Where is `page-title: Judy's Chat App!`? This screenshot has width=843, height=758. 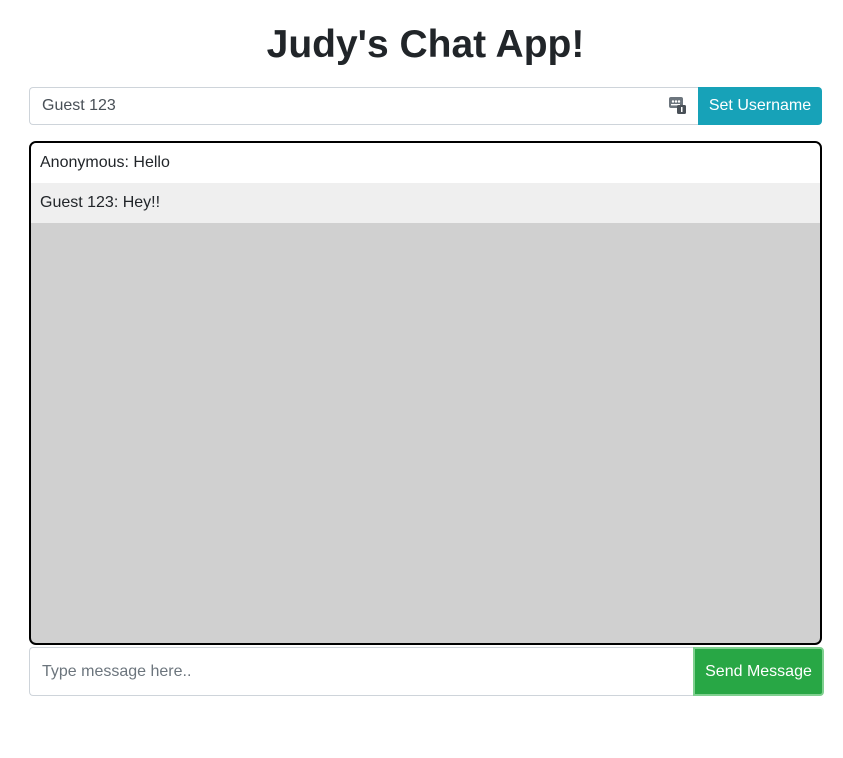 page-title: Judy's Chat App! is located at coordinates (425, 44).